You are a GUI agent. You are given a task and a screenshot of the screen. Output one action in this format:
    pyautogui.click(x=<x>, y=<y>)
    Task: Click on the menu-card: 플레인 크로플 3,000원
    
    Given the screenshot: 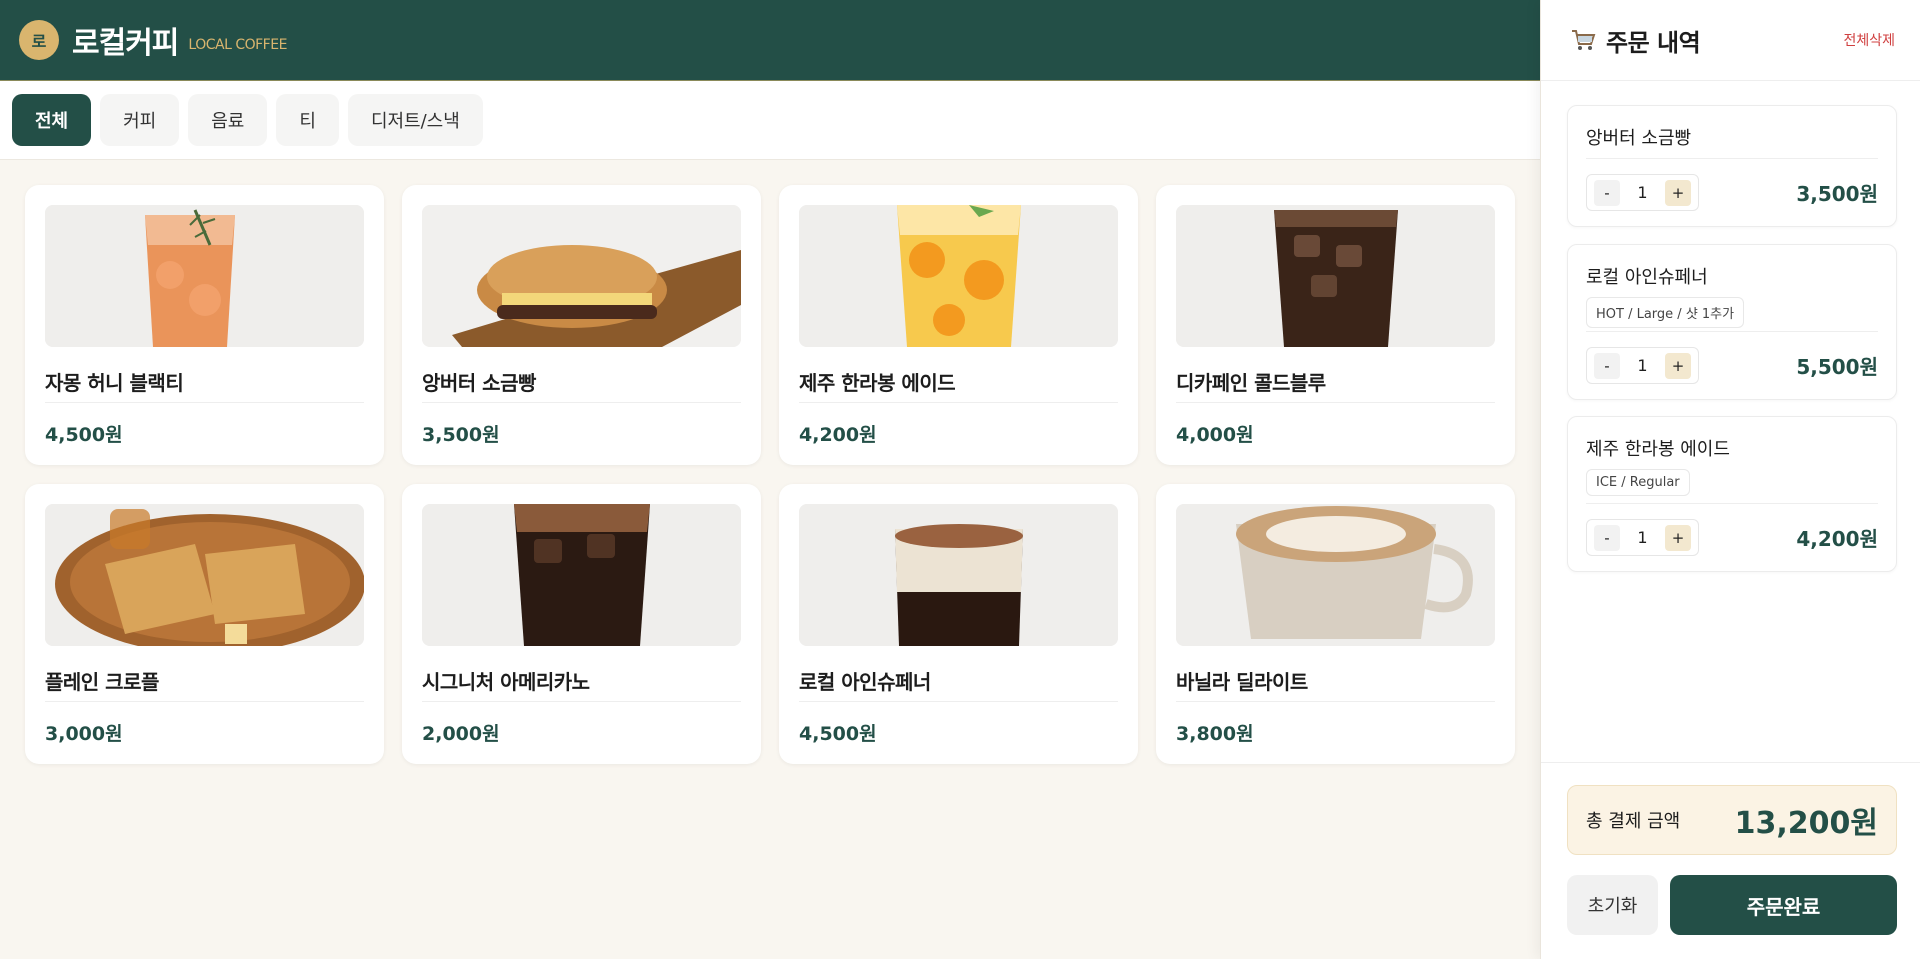 What is the action you would take?
    pyautogui.click(x=204, y=624)
    